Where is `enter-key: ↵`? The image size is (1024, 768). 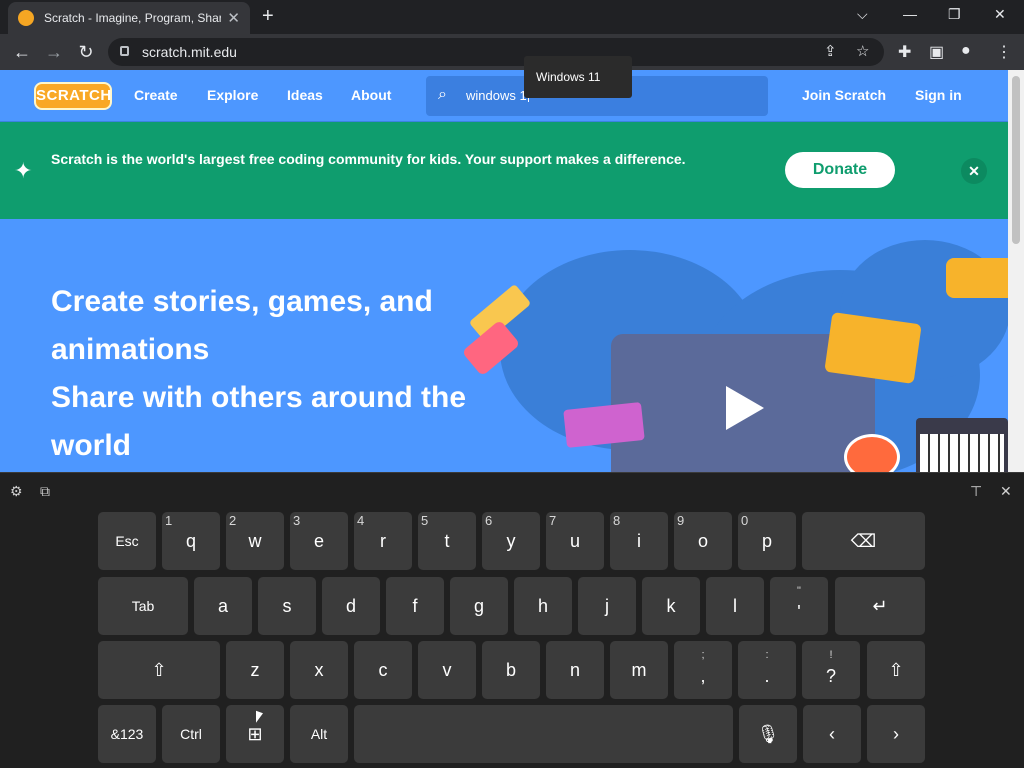
enter-key: ↵ is located at coordinates (880, 606).